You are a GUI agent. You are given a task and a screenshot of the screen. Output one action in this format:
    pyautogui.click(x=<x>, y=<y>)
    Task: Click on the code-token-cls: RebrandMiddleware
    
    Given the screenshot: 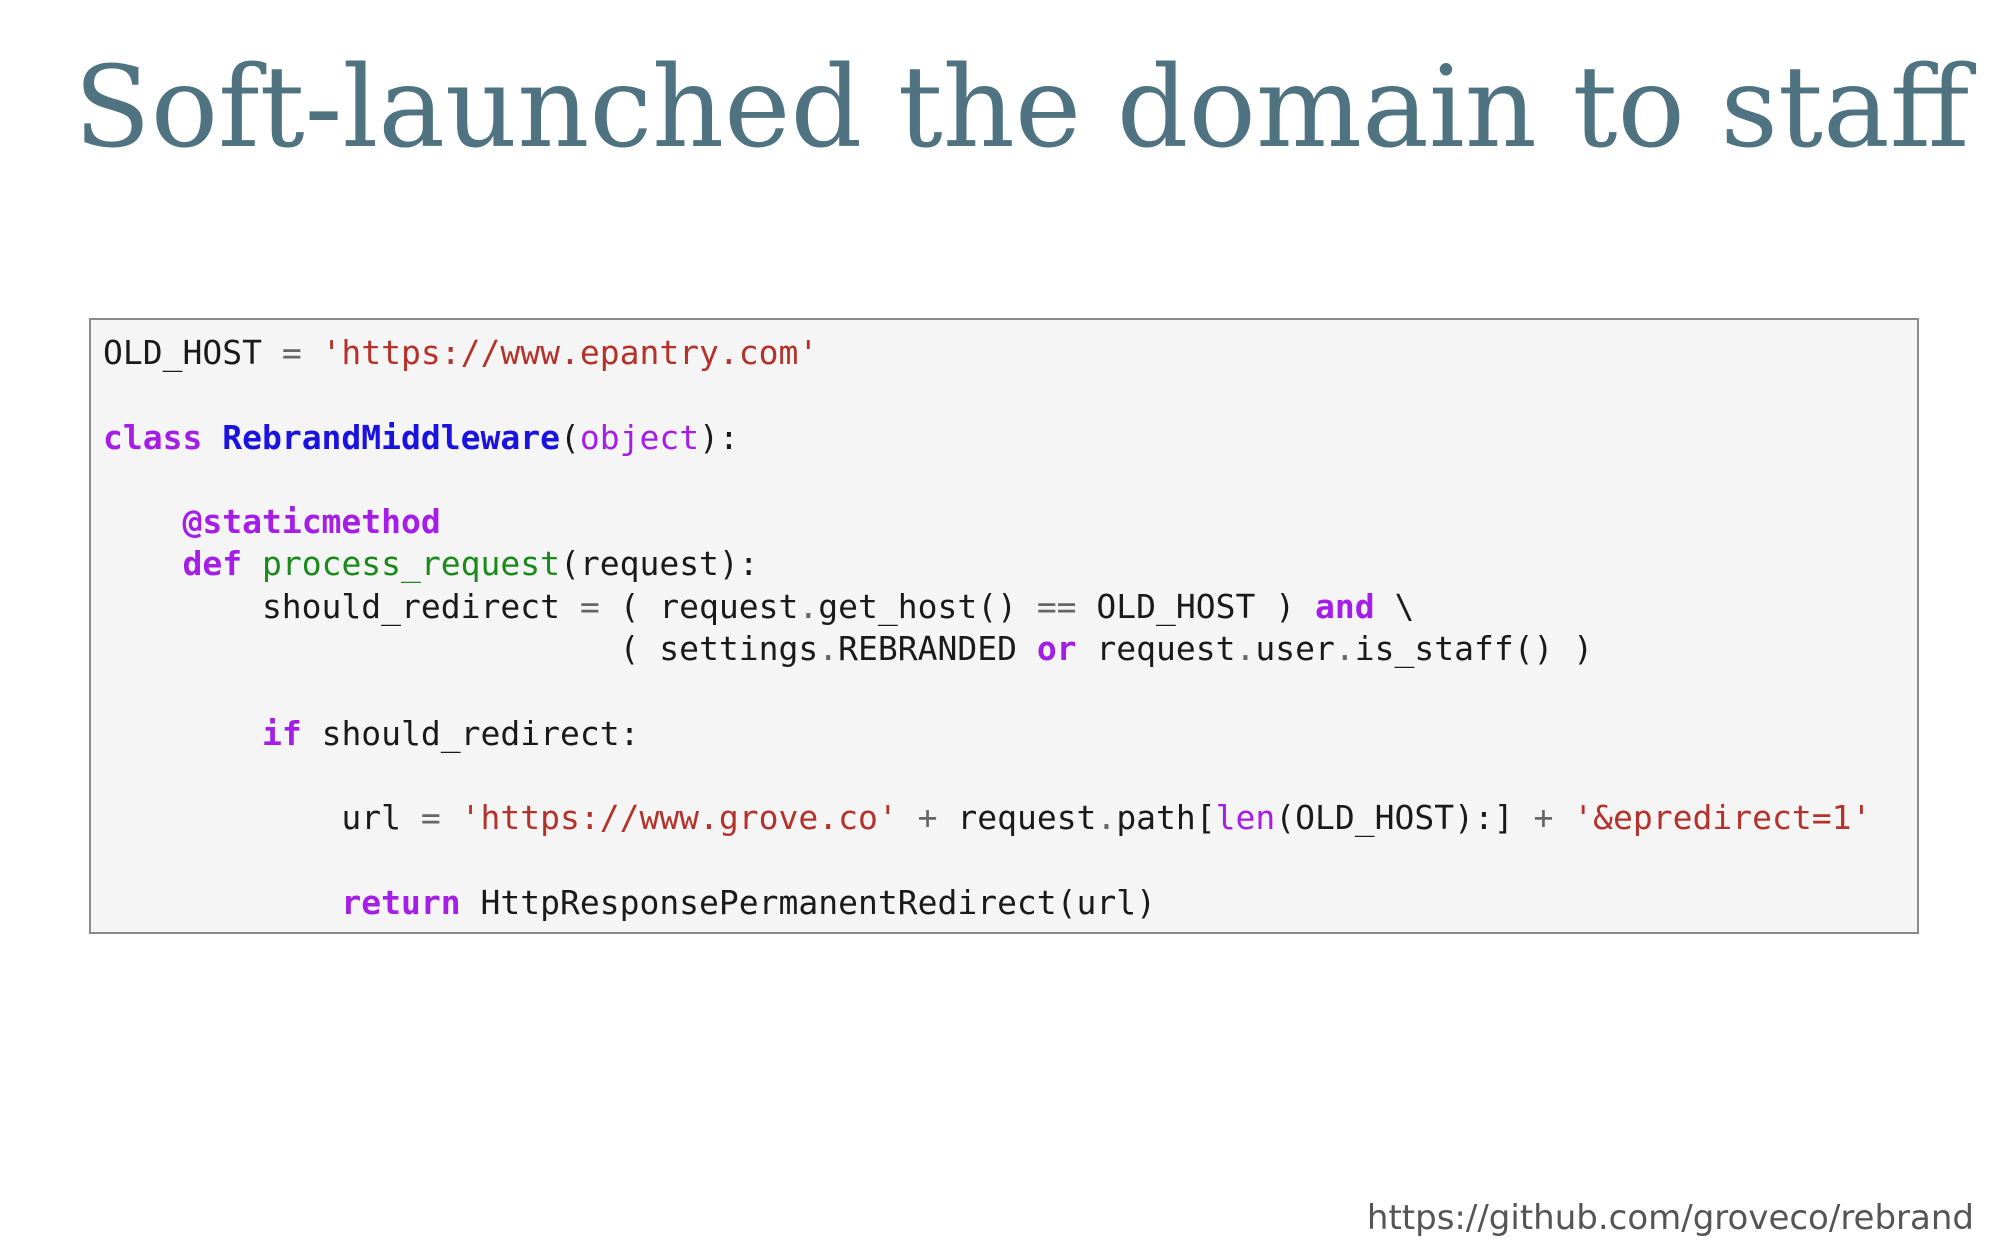 What is the action you would take?
    pyautogui.click(x=391, y=437)
    